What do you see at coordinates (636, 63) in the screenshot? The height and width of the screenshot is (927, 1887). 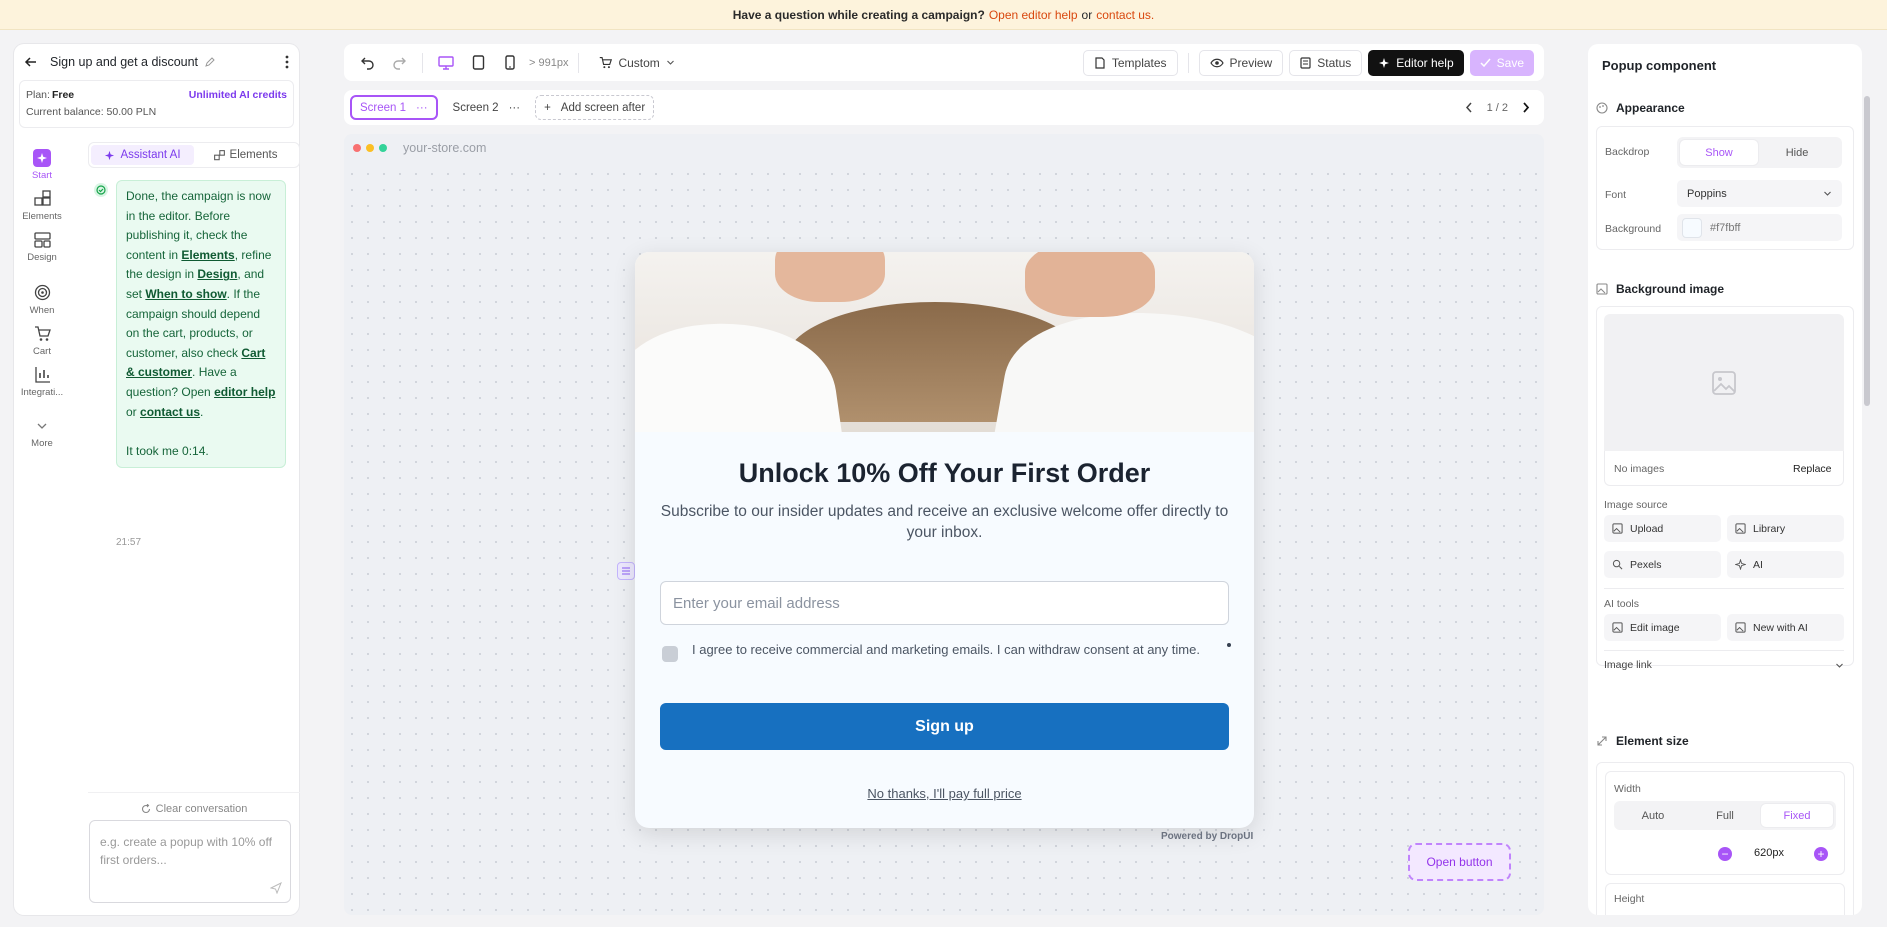 I see `custom-dropdown: Custom` at bounding box center [636, 63].